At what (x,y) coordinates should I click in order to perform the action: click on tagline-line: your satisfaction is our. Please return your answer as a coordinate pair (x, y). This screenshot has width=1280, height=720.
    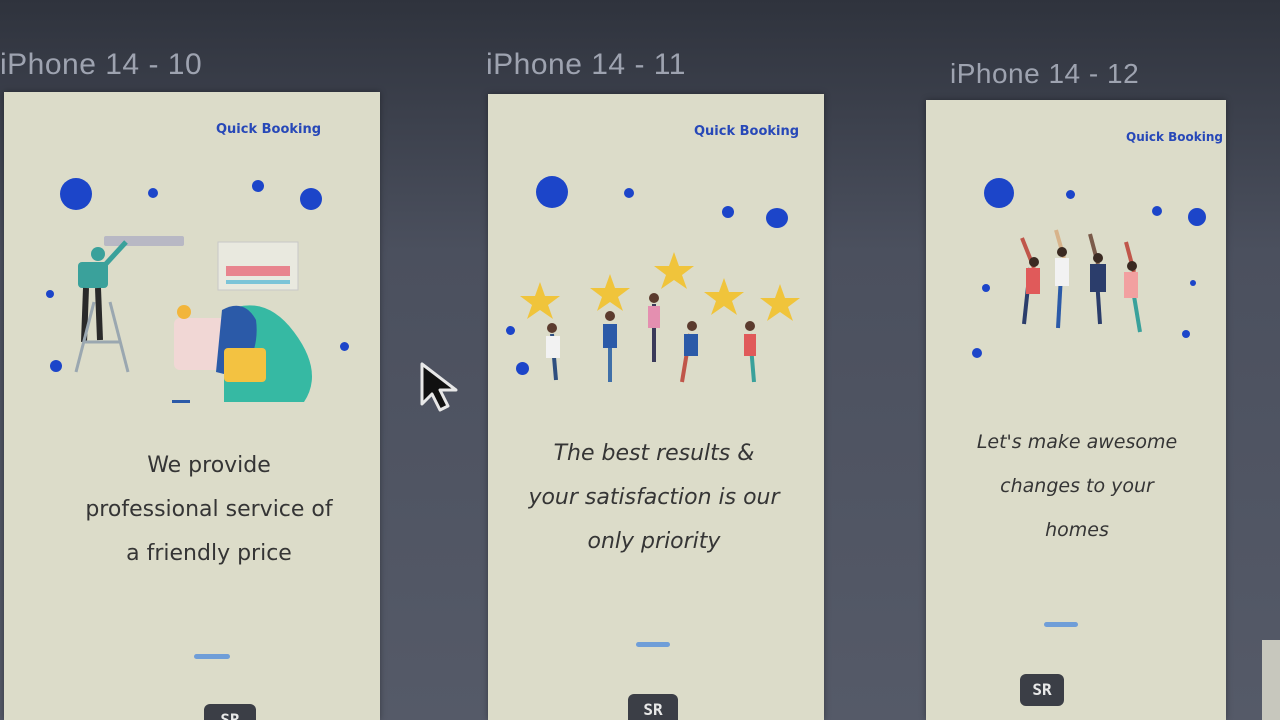
    Looking at the image, I should click on (654, 497).